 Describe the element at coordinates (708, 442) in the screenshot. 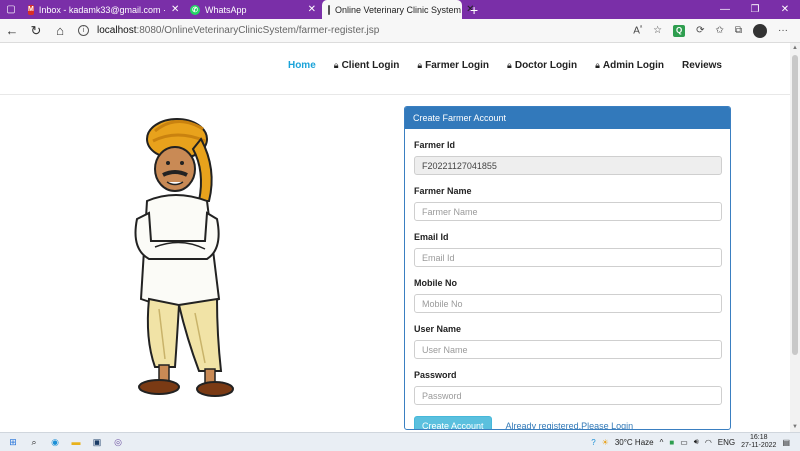

I see `wifi-icon: ◠` at that location.